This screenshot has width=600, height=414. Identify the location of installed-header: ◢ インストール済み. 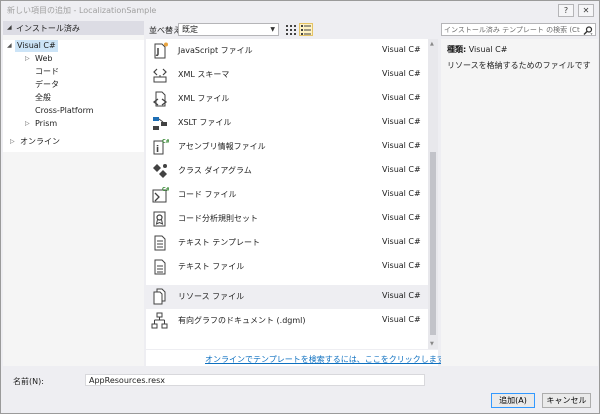
(73, 28).